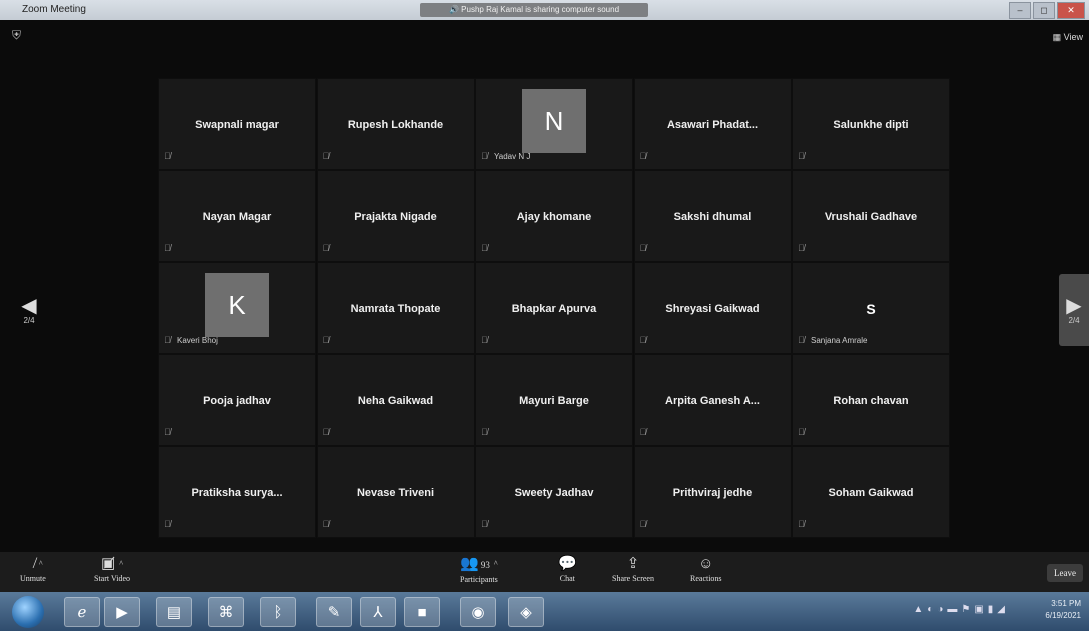  I want to click on view-button-label: View, so click(1073, 37).